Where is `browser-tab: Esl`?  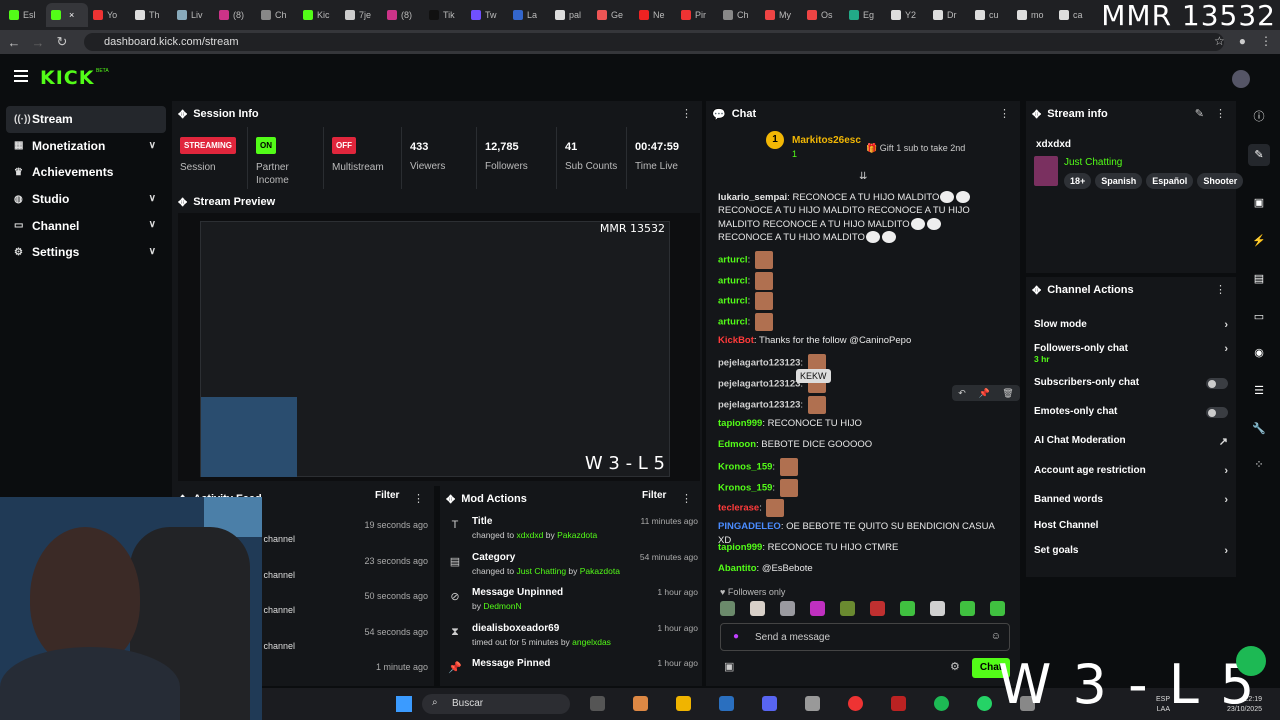
browser-tab: Esl is located at coordinates (25, 15).